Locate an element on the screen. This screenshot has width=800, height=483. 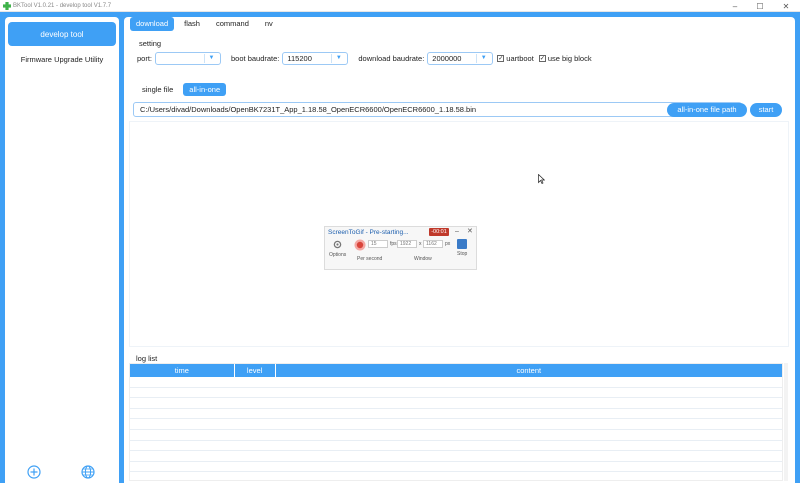
subtab-all-in-one: all-in-one is located at coordinates (205, 89).